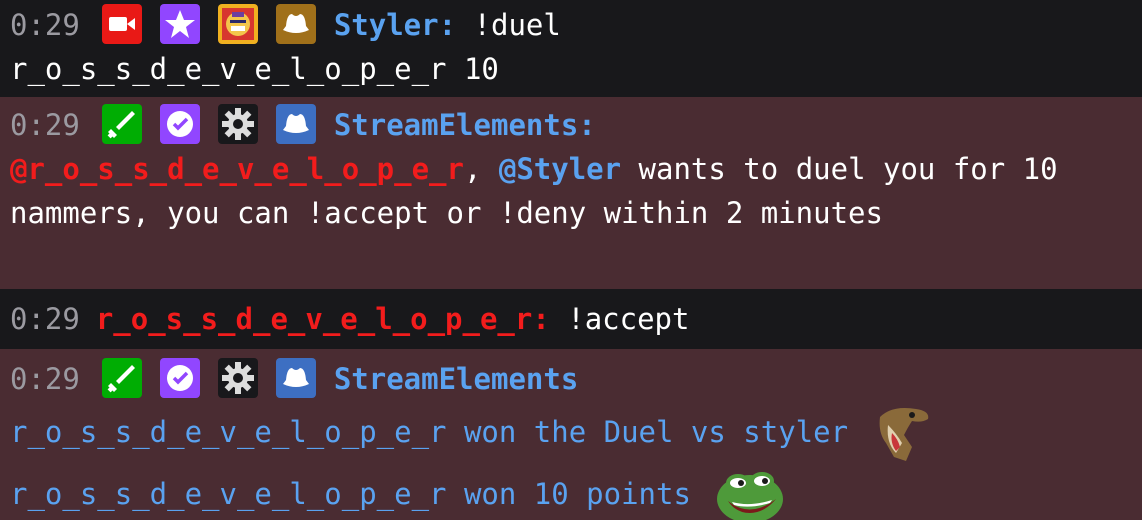  Describe the element at coordinates (254, 69) in the screenshot. I see `message-text-continued: r_o_s_s_d_e_v_e_l_o_p_e_r 10` at that location.